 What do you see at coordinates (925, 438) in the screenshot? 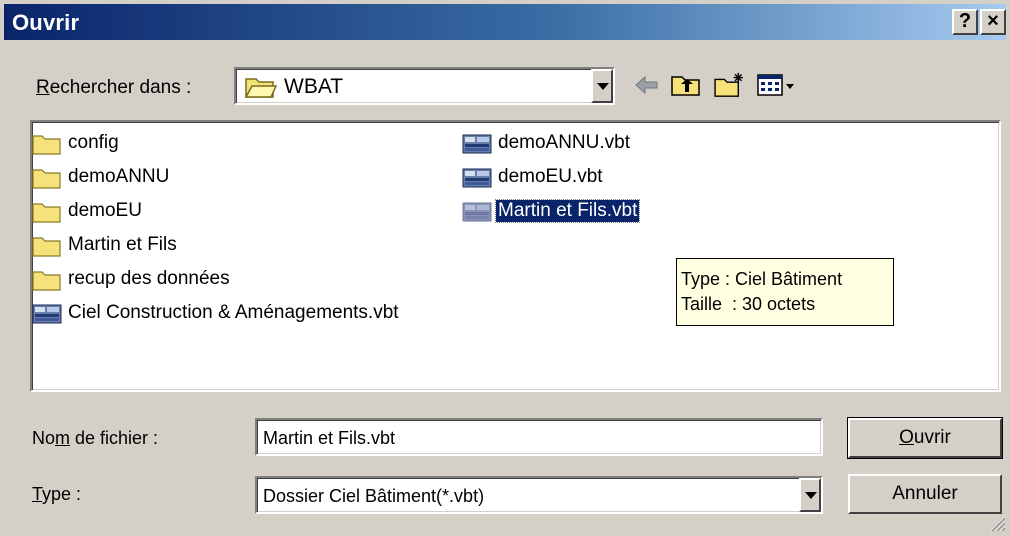
I see `open-button: Ouvrir` at bounding box center [925, 438].